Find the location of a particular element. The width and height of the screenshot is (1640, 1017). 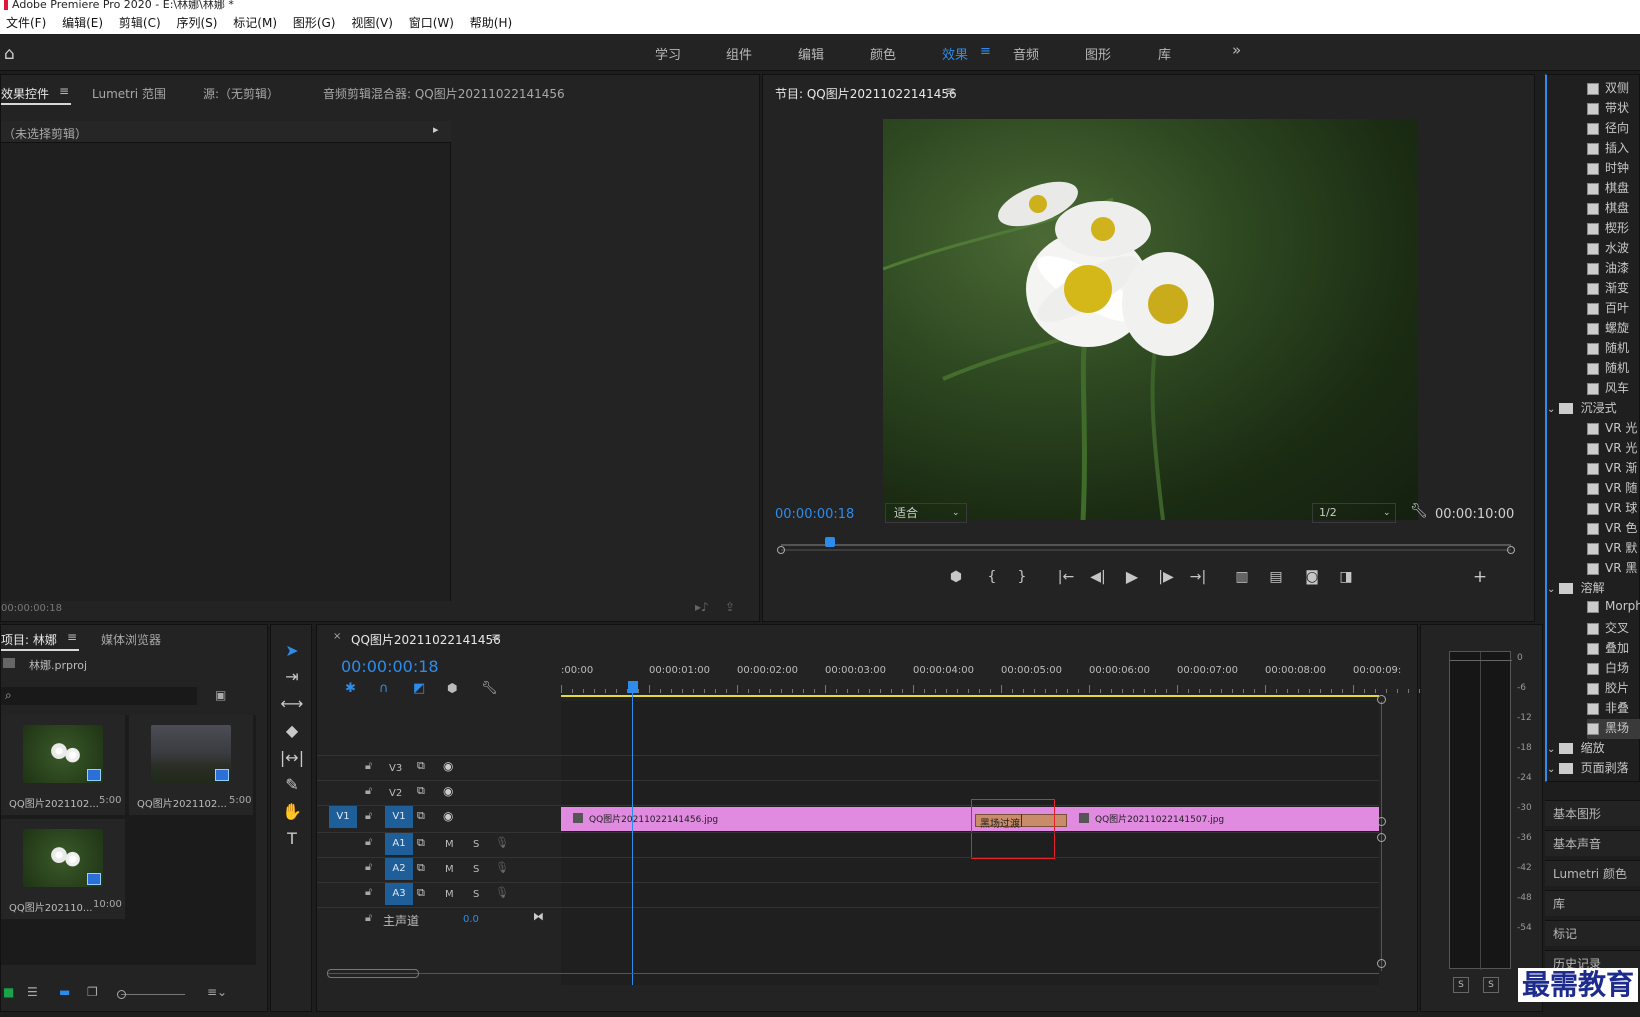

effects-list-item: 叠加 is located at coordinates (1613, 649).